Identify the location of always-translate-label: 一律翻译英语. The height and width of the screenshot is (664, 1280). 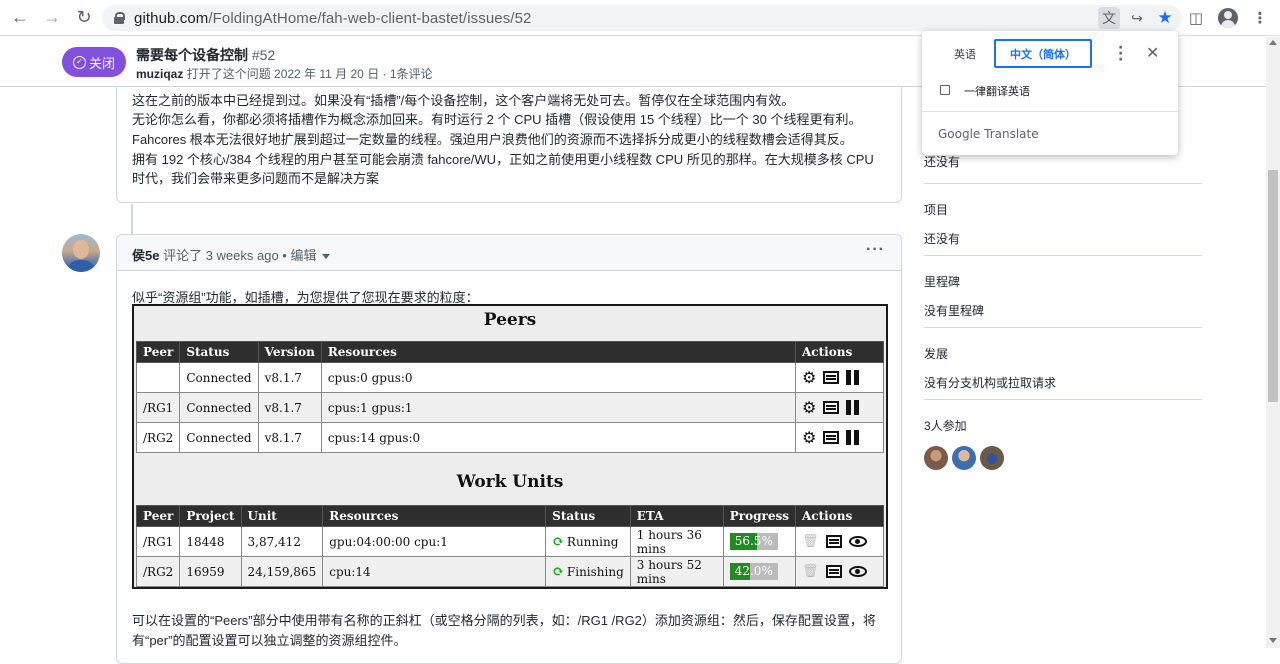
(997, 91).